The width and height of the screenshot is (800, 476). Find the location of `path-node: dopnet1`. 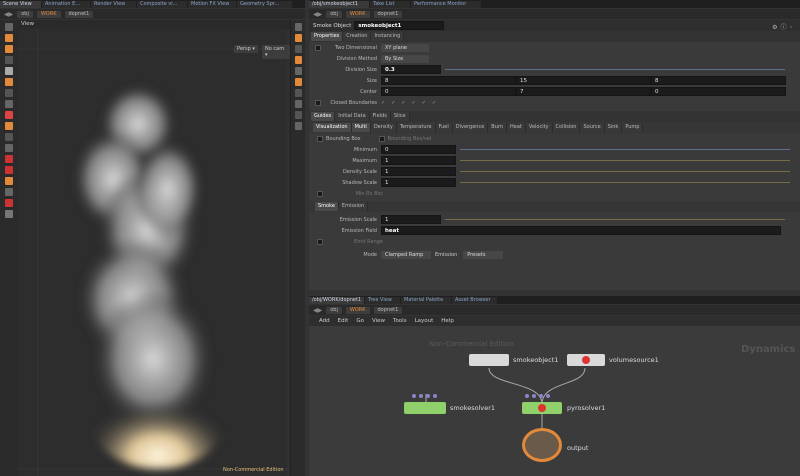

path-node: dopnet1 is located at coordinates (79, 14).